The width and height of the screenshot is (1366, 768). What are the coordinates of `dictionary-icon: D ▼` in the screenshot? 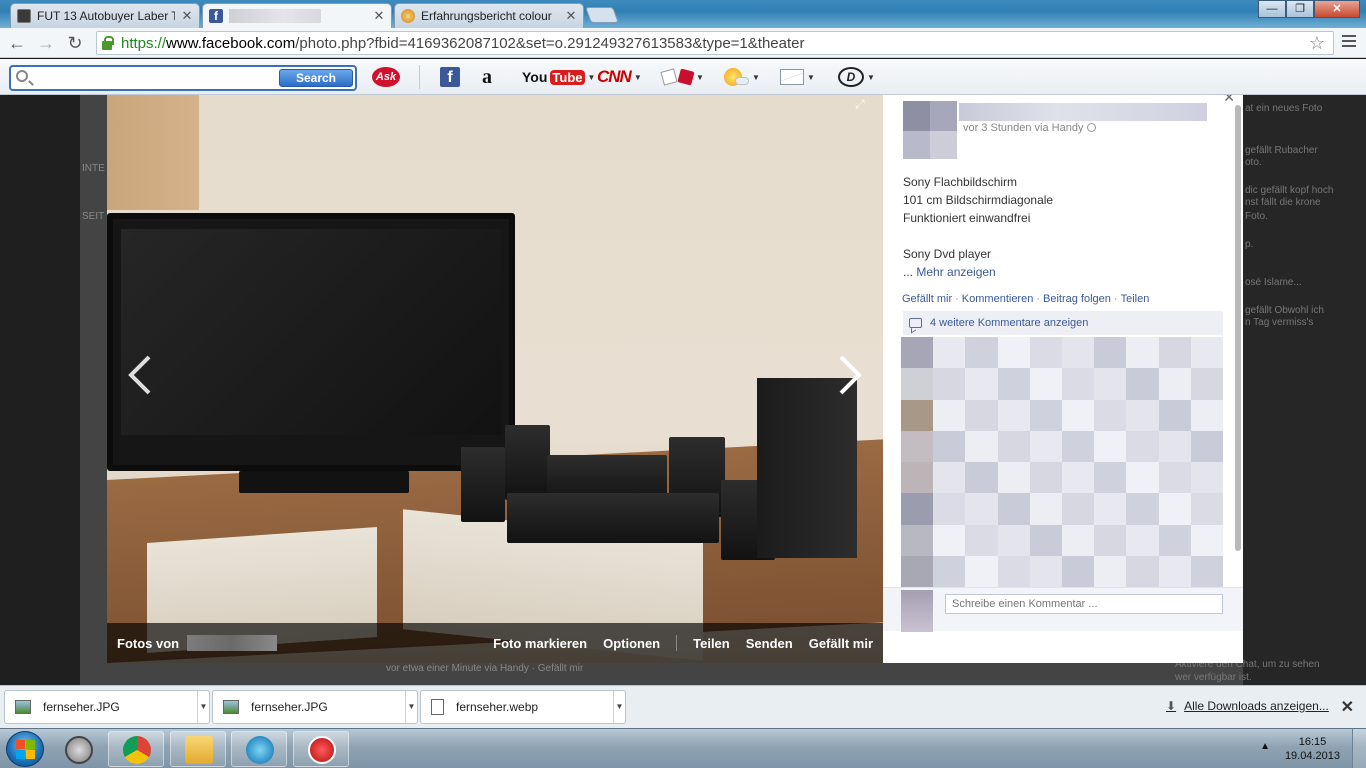 It's located at (856, 77).